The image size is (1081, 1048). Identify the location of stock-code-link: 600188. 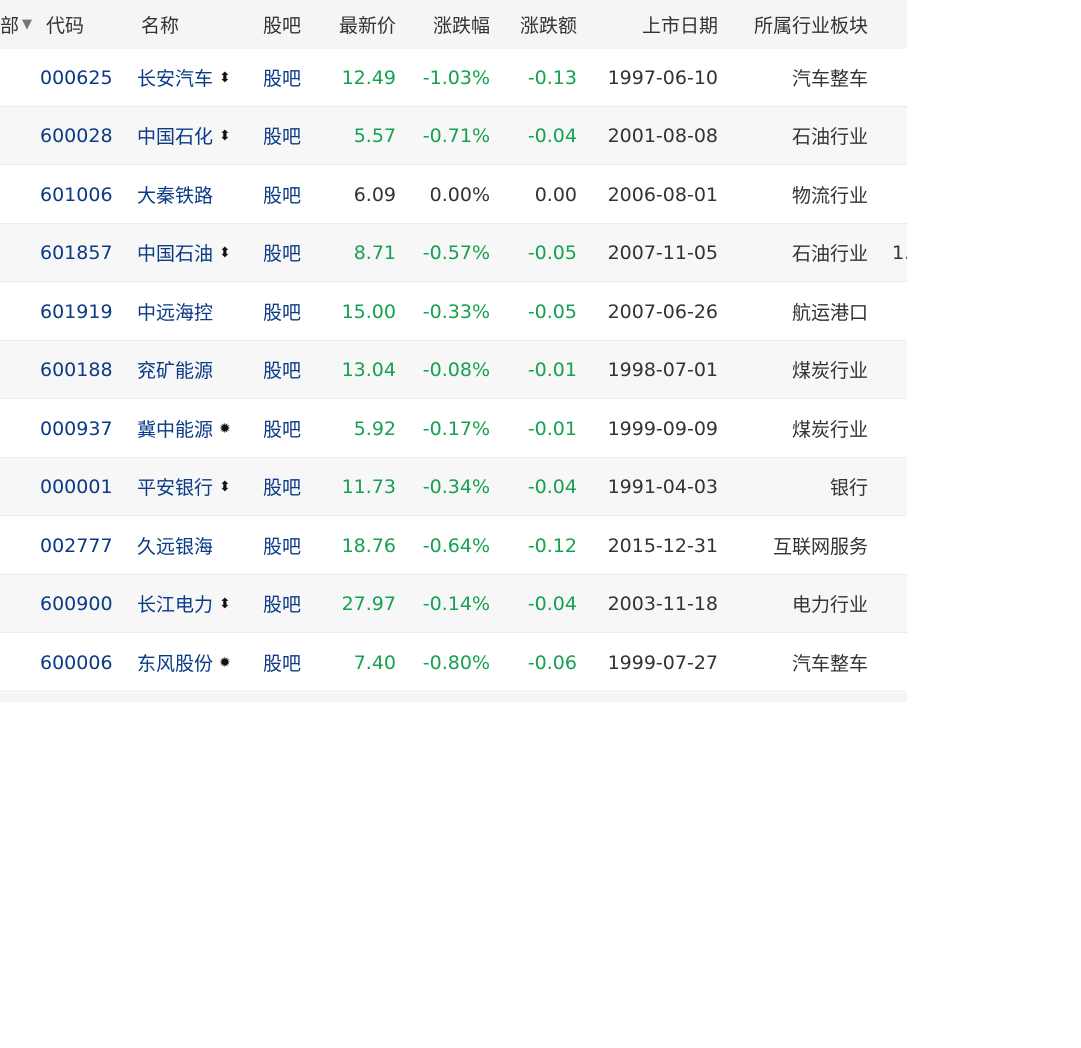
(80, 369).